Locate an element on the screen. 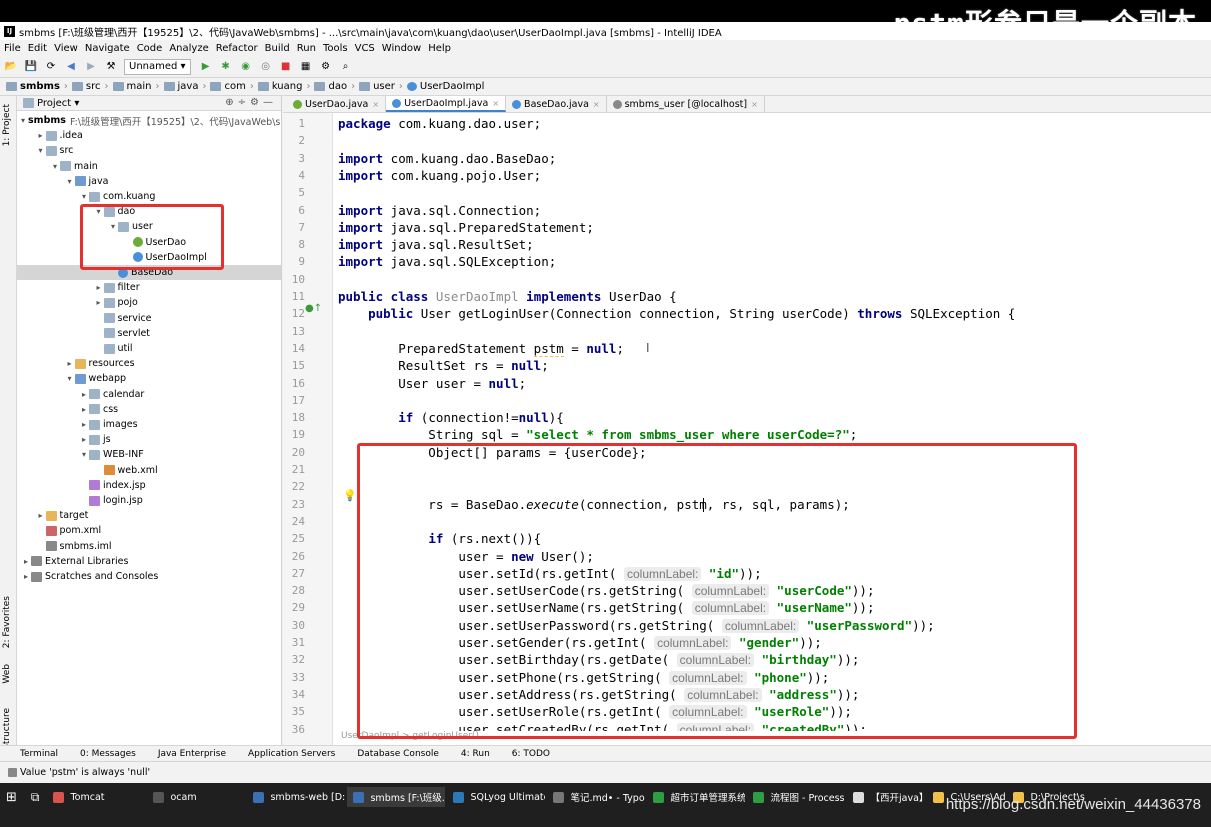  menu-item-file: File is located at coordinates (12, 48).